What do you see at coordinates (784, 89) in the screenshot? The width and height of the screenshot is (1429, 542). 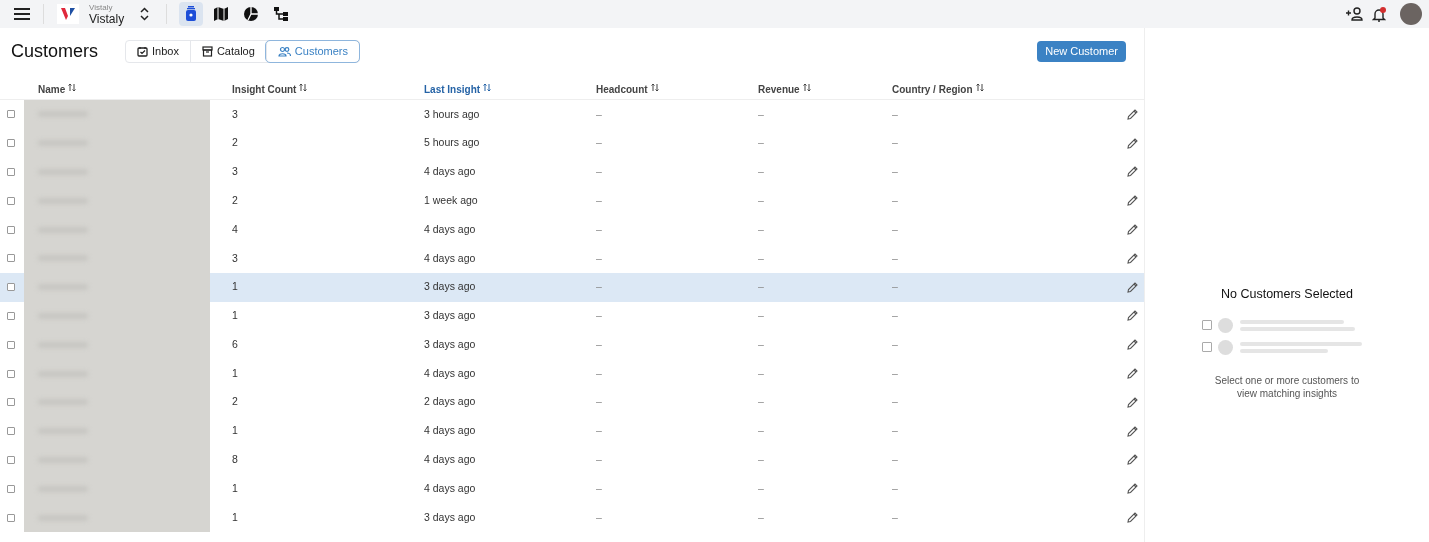 I see `column-header: Revenue` at bounding box center [784, 89].